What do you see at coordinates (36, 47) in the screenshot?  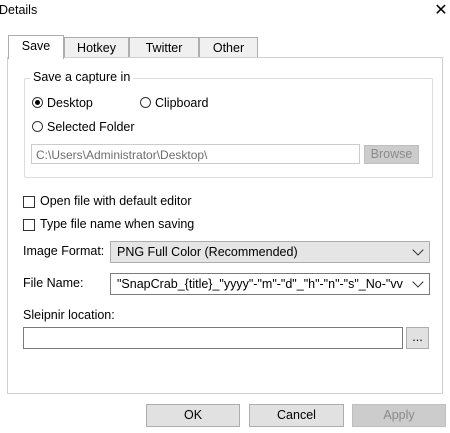 I see `tab-save: Save` at bounding box center [36, 47].